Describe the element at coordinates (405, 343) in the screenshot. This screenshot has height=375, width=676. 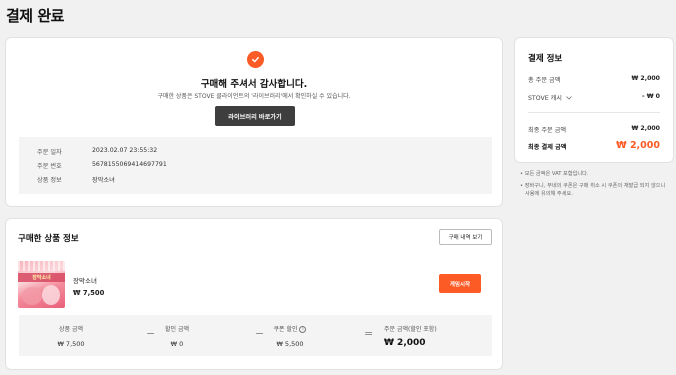
I see `order-total-amount: ₩ 2,000` at that location.